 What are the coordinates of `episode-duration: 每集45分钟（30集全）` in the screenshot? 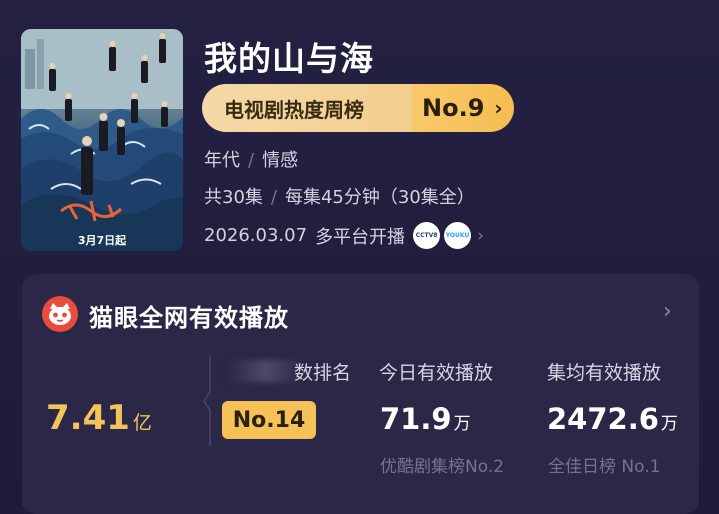 It's located at (379, 197).